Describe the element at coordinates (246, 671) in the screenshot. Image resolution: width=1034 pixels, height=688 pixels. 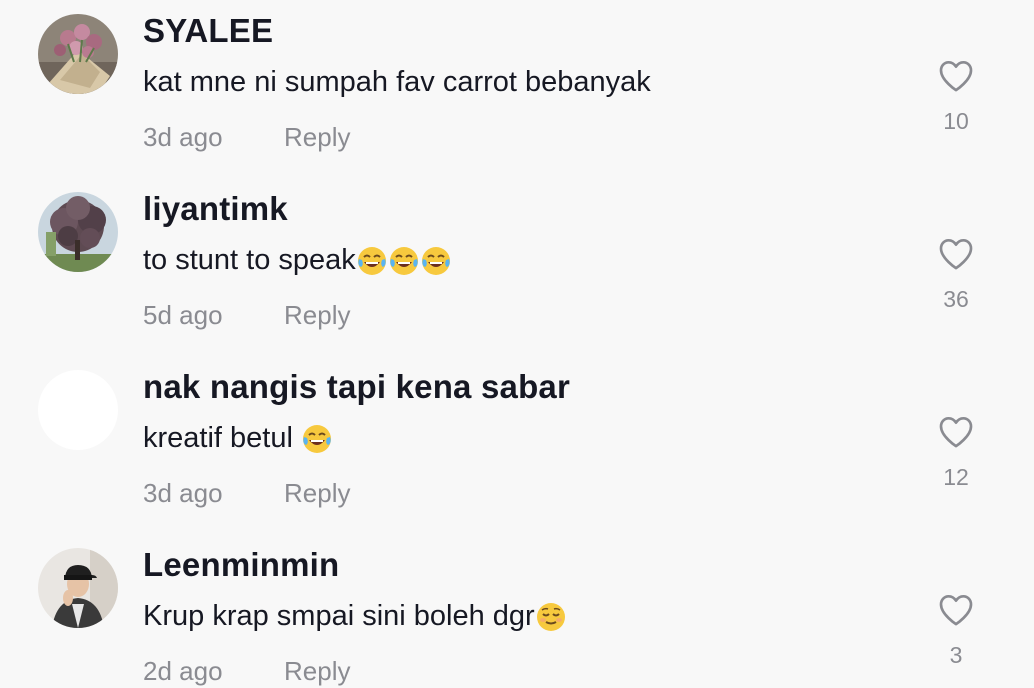
I see `comment-meta: 2d ago Reply` at that location.